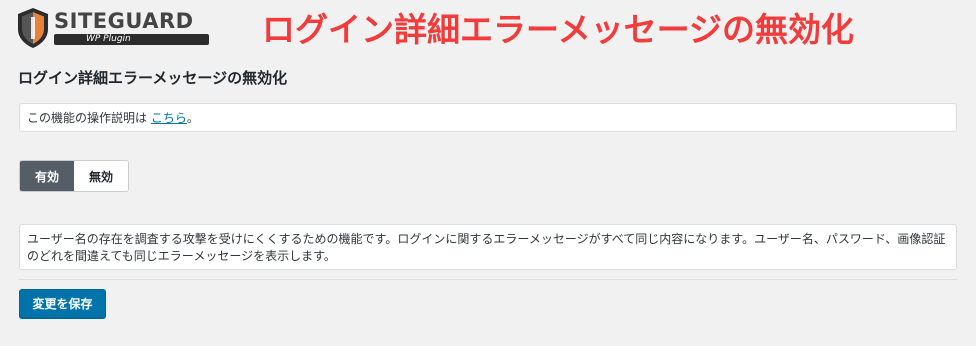 The width and height of the screenshot is (976, 346). Describe the element at coordinates (47, 176) in the screenshot. I see `toggle-enabled-button: 有効` at that location.